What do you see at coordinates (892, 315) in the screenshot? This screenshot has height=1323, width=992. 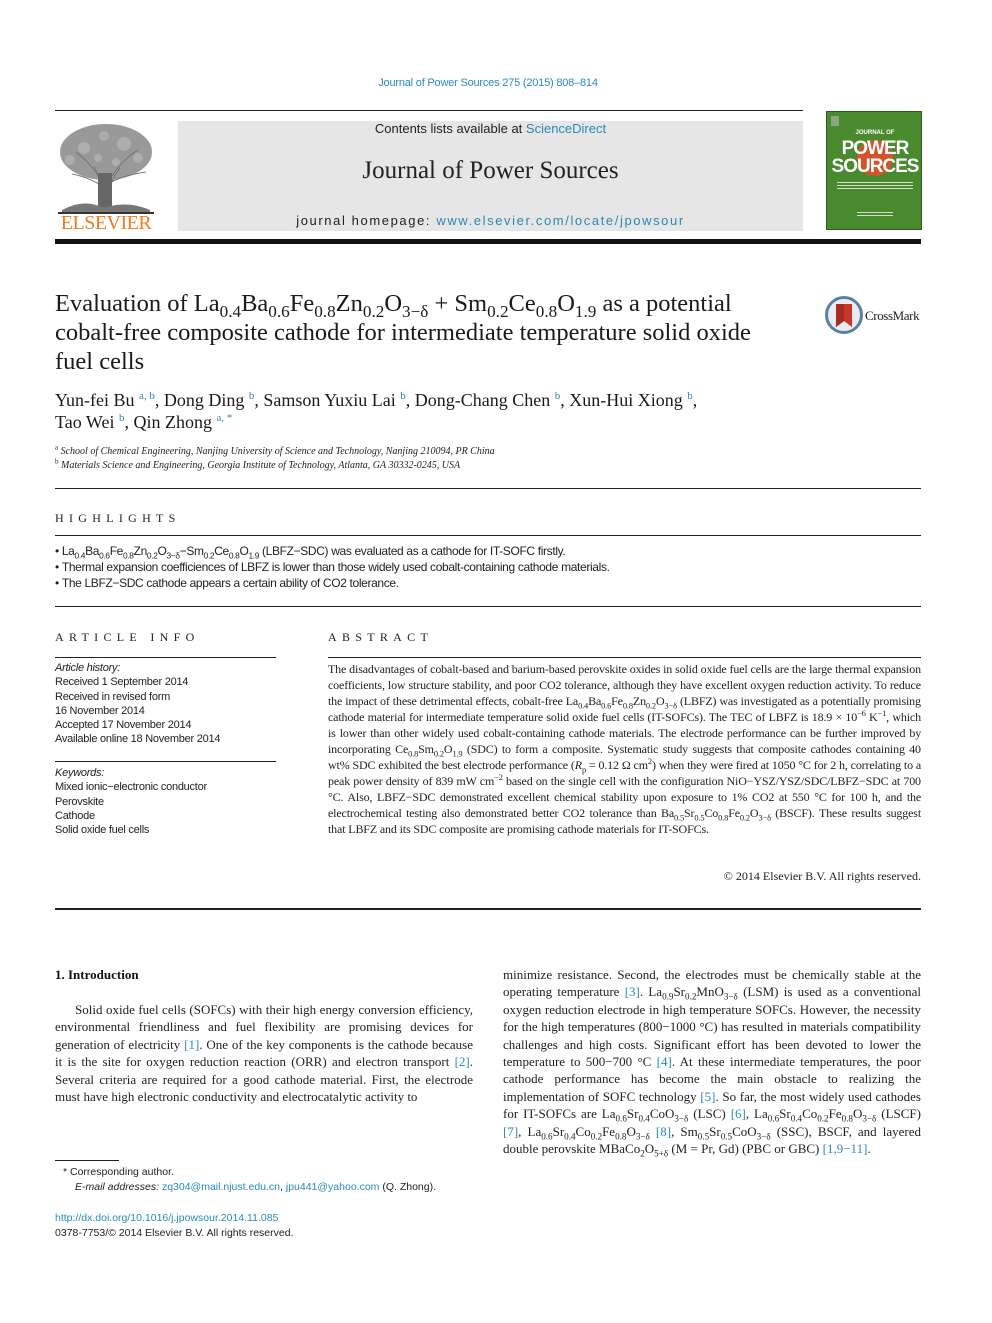 I see `crossmark-label: CrossMark` at bounding box center [892, 315].